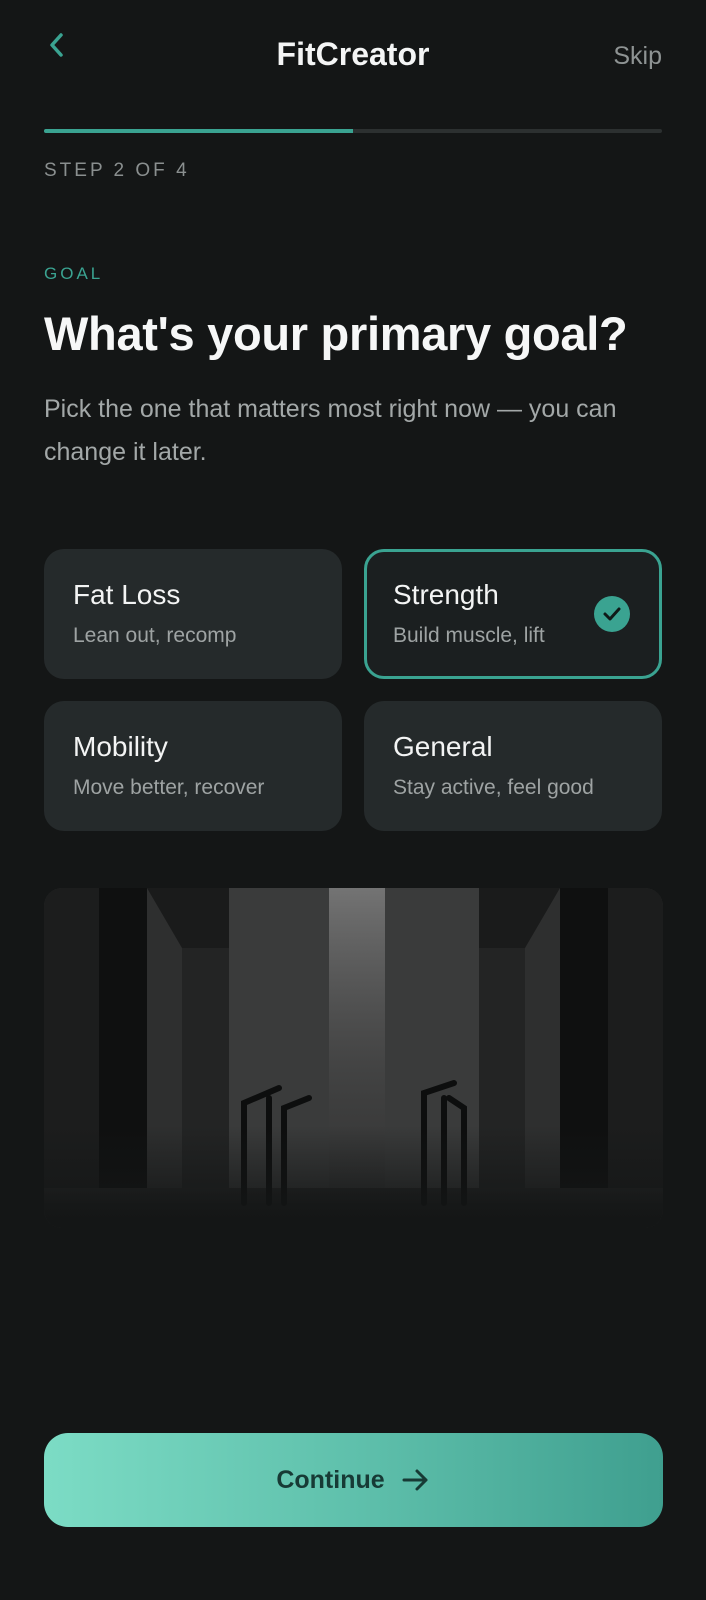 The height and width of the screenshot is (1600, 706). I want to click on goal-option-fat-loss: Fat Loss Lean out, recomp, so click(193, 614).